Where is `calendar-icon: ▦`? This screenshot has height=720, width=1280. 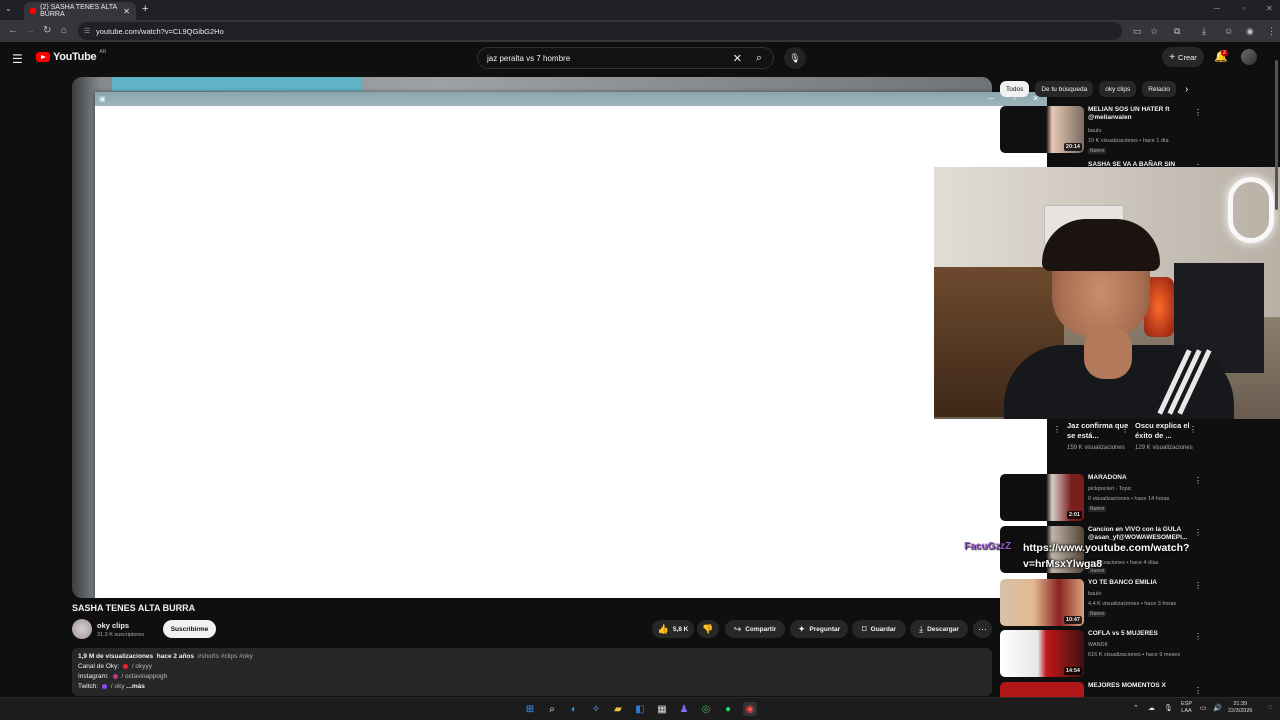
calendar-icon: ▦ is located at coordinates (662, 709).